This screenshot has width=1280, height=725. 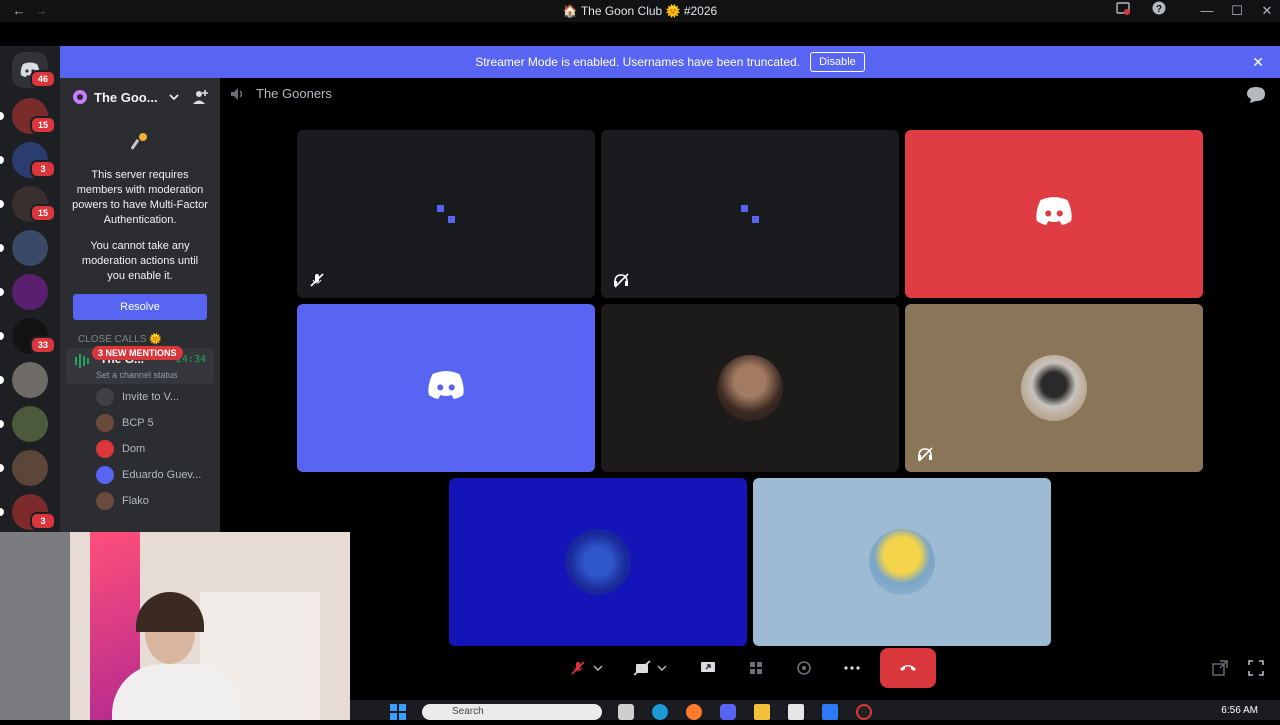 What do you see at coordinates (175, 626) in the screenshot?
I see `streamer-webcam` at bounding box center [175, 626].